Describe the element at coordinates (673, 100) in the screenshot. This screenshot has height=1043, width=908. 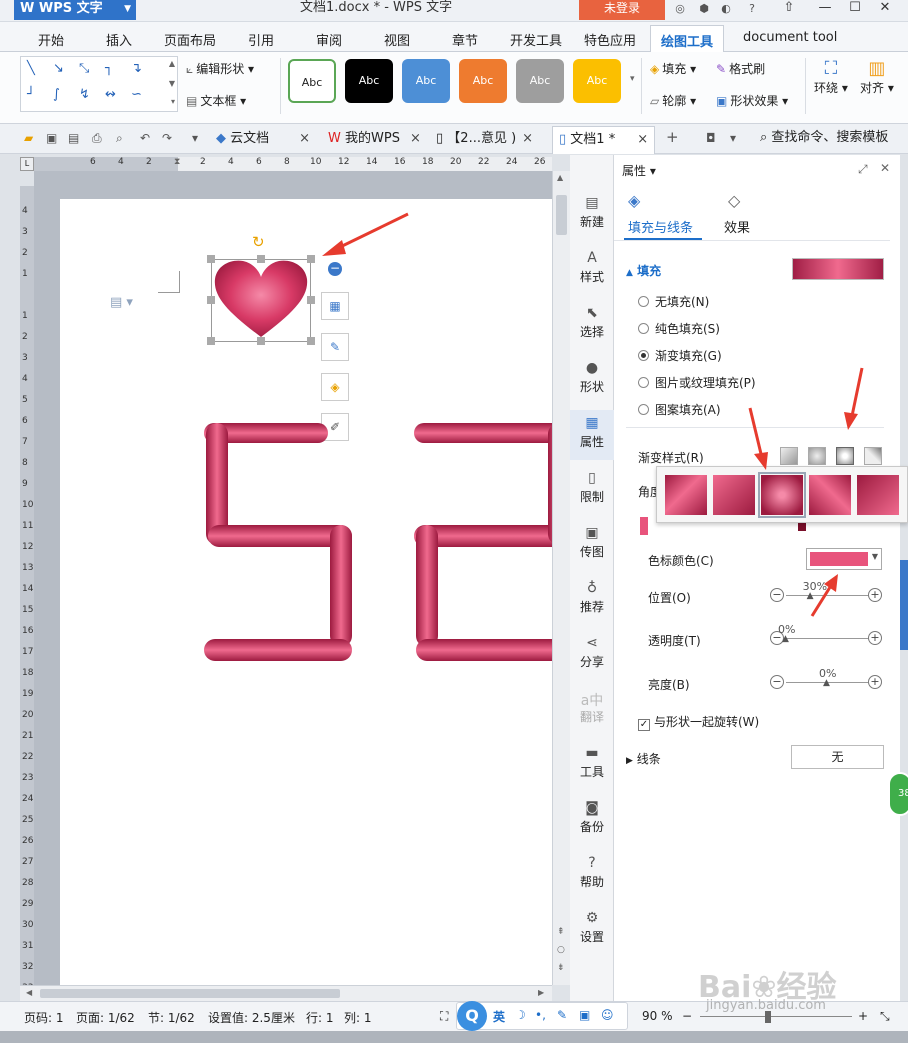
I see `outline-button: ▱ 轮廓 ▾` at that location.